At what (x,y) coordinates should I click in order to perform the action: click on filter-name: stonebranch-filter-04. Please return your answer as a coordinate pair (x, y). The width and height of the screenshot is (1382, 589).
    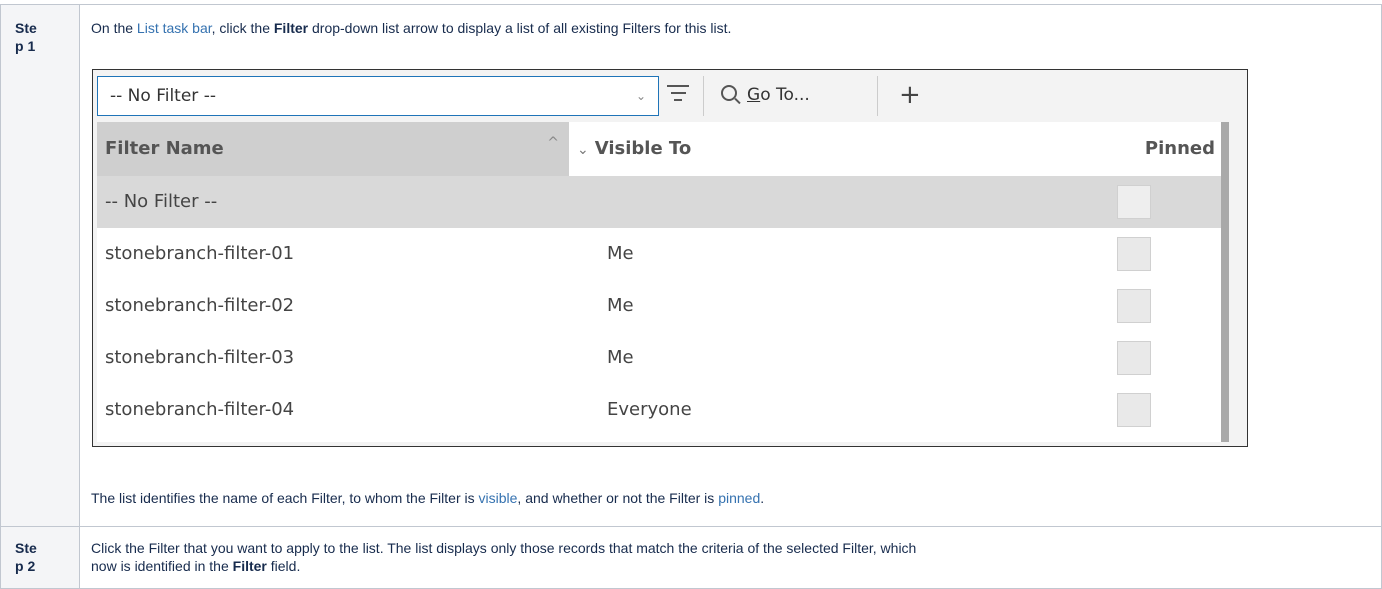
    Looking at the image, I should click on (200, 409).